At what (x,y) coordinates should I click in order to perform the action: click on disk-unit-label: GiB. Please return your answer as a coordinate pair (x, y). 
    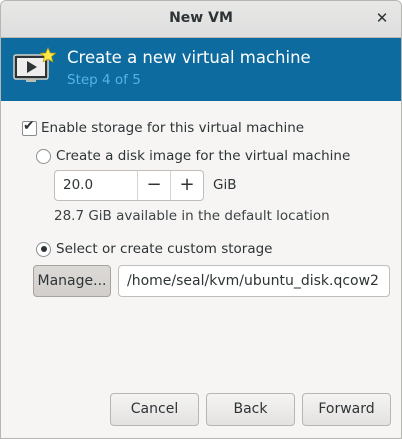
    Looking at the image, I should click on (225, 185).